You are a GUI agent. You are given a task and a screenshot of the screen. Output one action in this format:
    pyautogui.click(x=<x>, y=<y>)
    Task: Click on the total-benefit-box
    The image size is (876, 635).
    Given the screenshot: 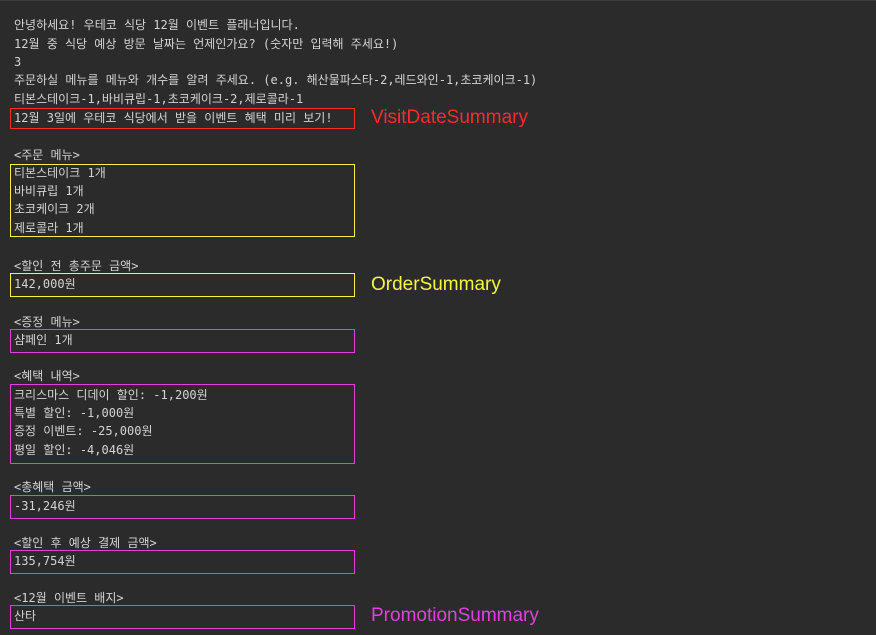 What is the action you would take?
    pyautogui.click(x=182, y=507)
    